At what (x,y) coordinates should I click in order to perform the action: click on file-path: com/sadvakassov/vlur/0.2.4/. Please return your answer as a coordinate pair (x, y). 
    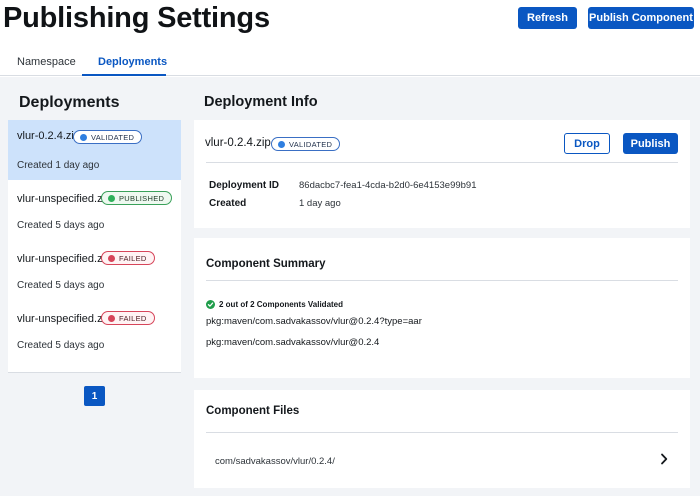
    Looking at the image, I should click on (275, 461).